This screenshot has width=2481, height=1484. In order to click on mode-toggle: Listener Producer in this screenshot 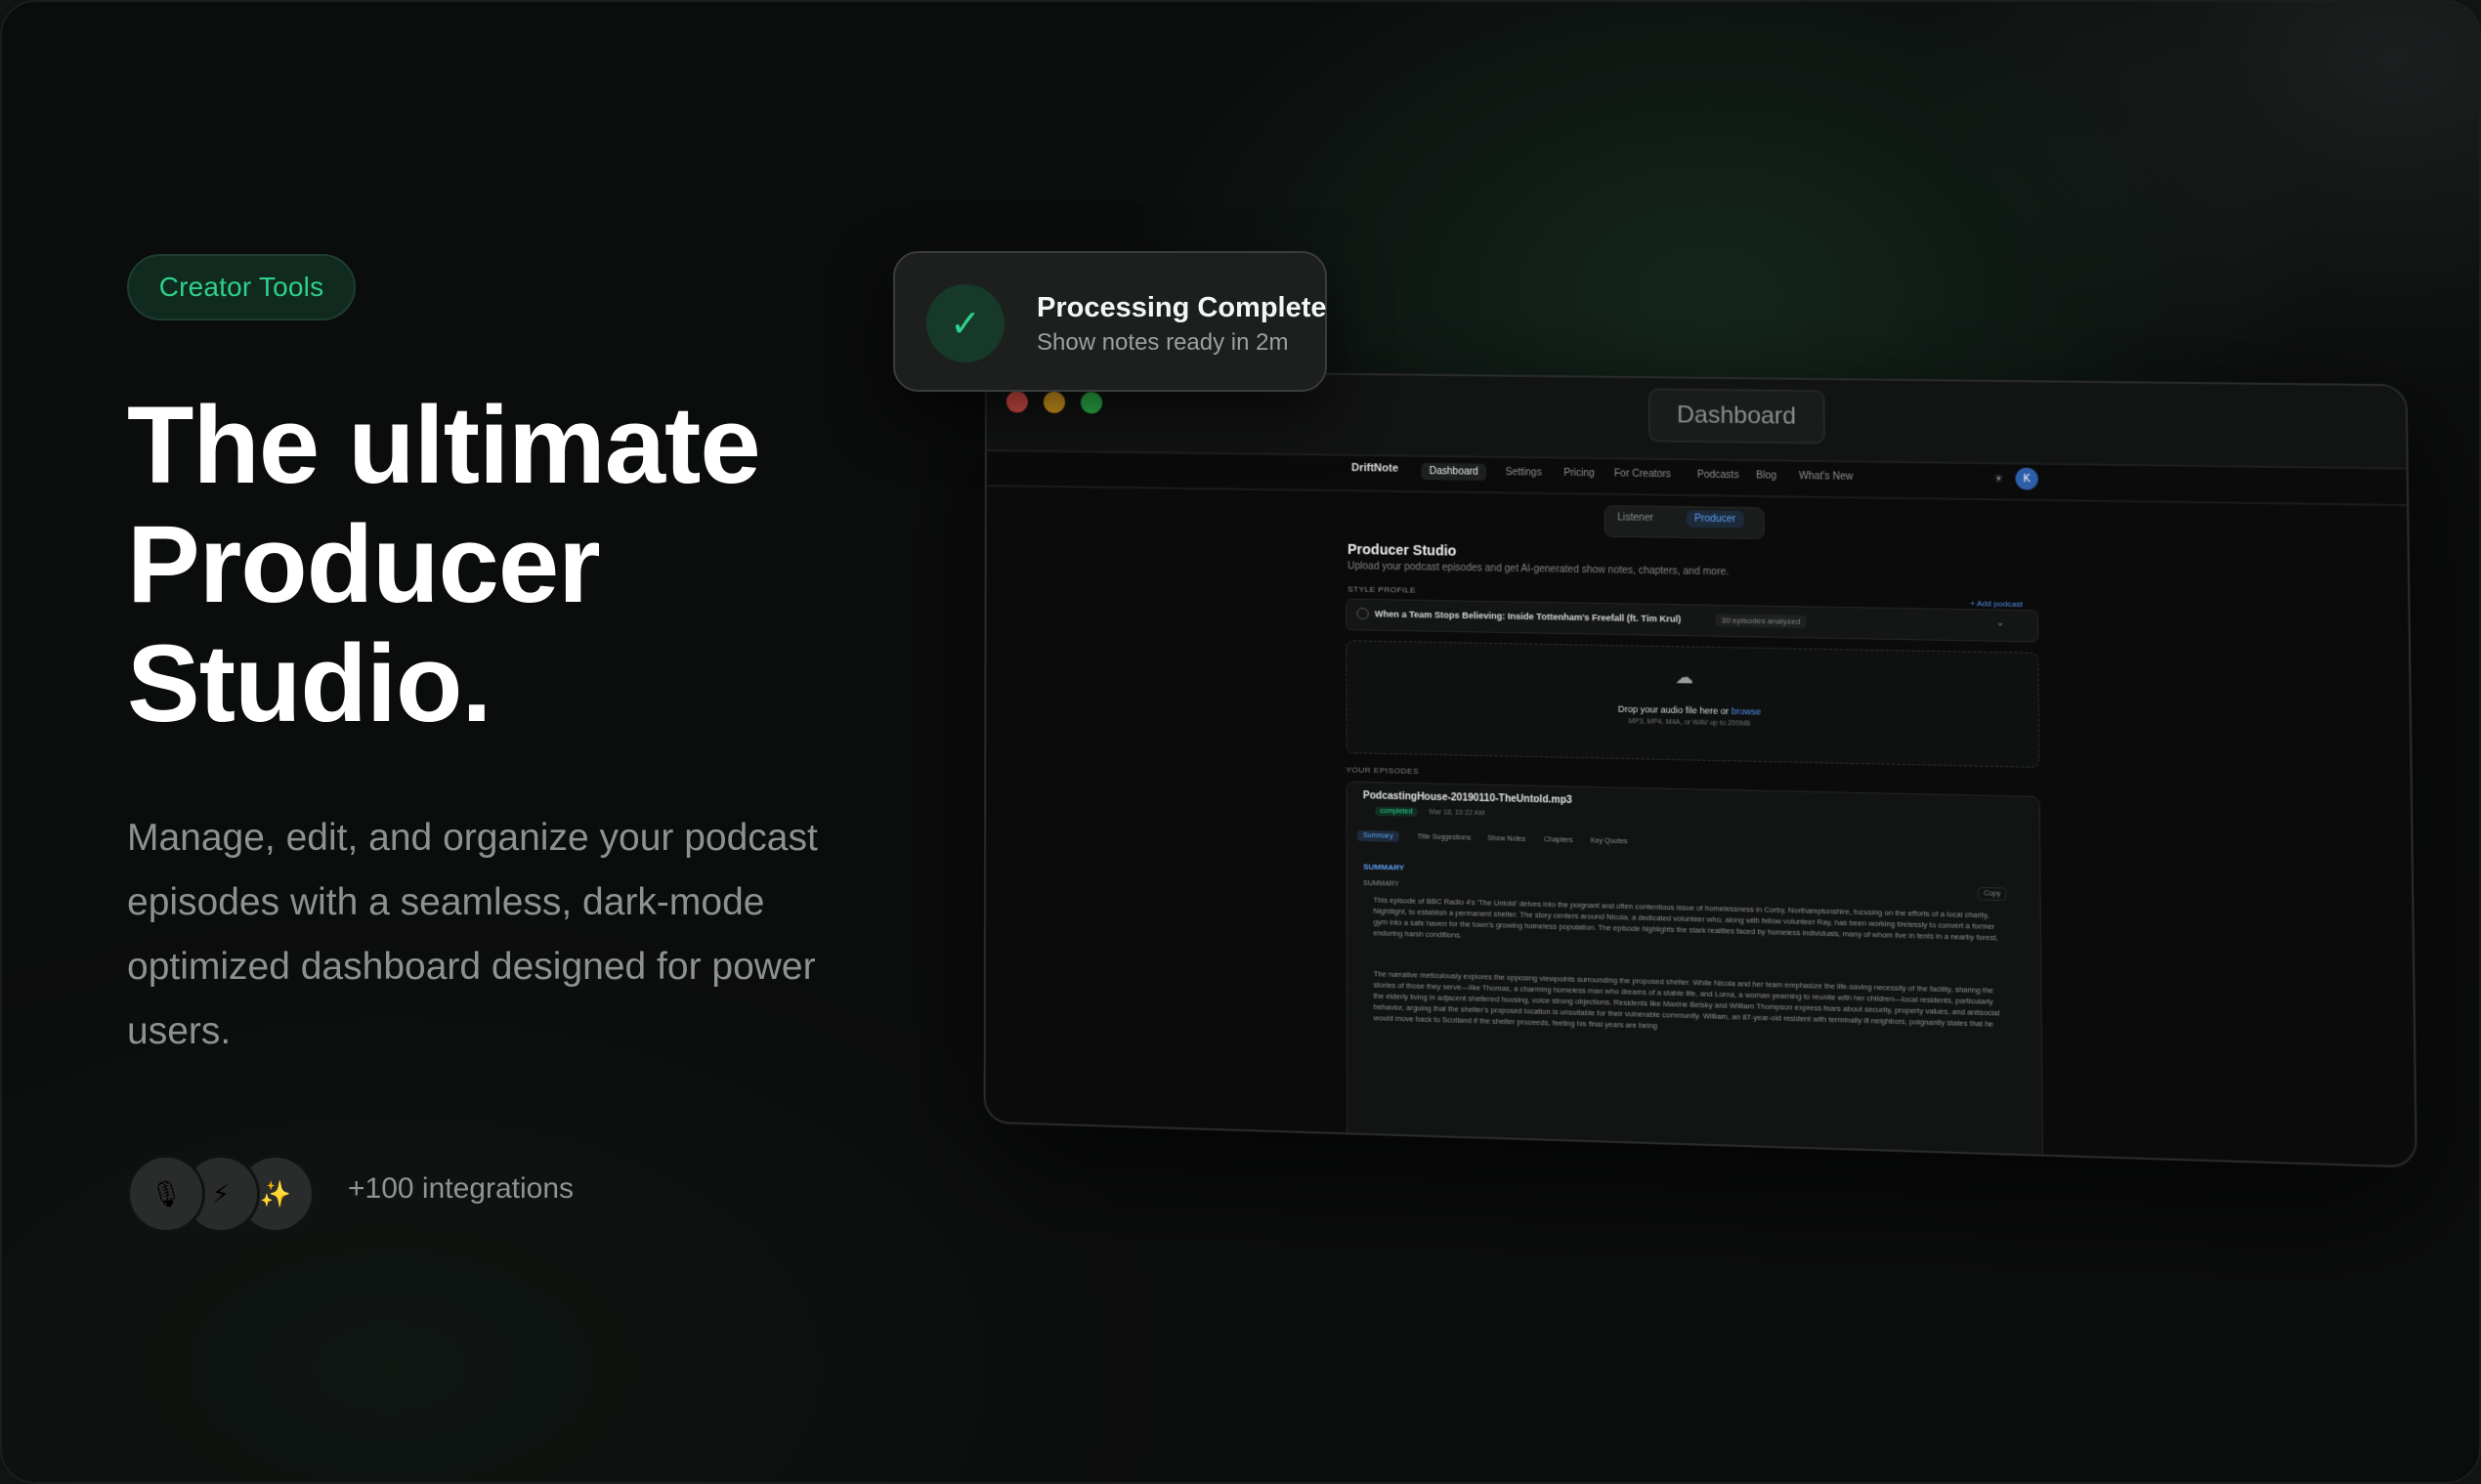, I will do `click(1684, 522)`.